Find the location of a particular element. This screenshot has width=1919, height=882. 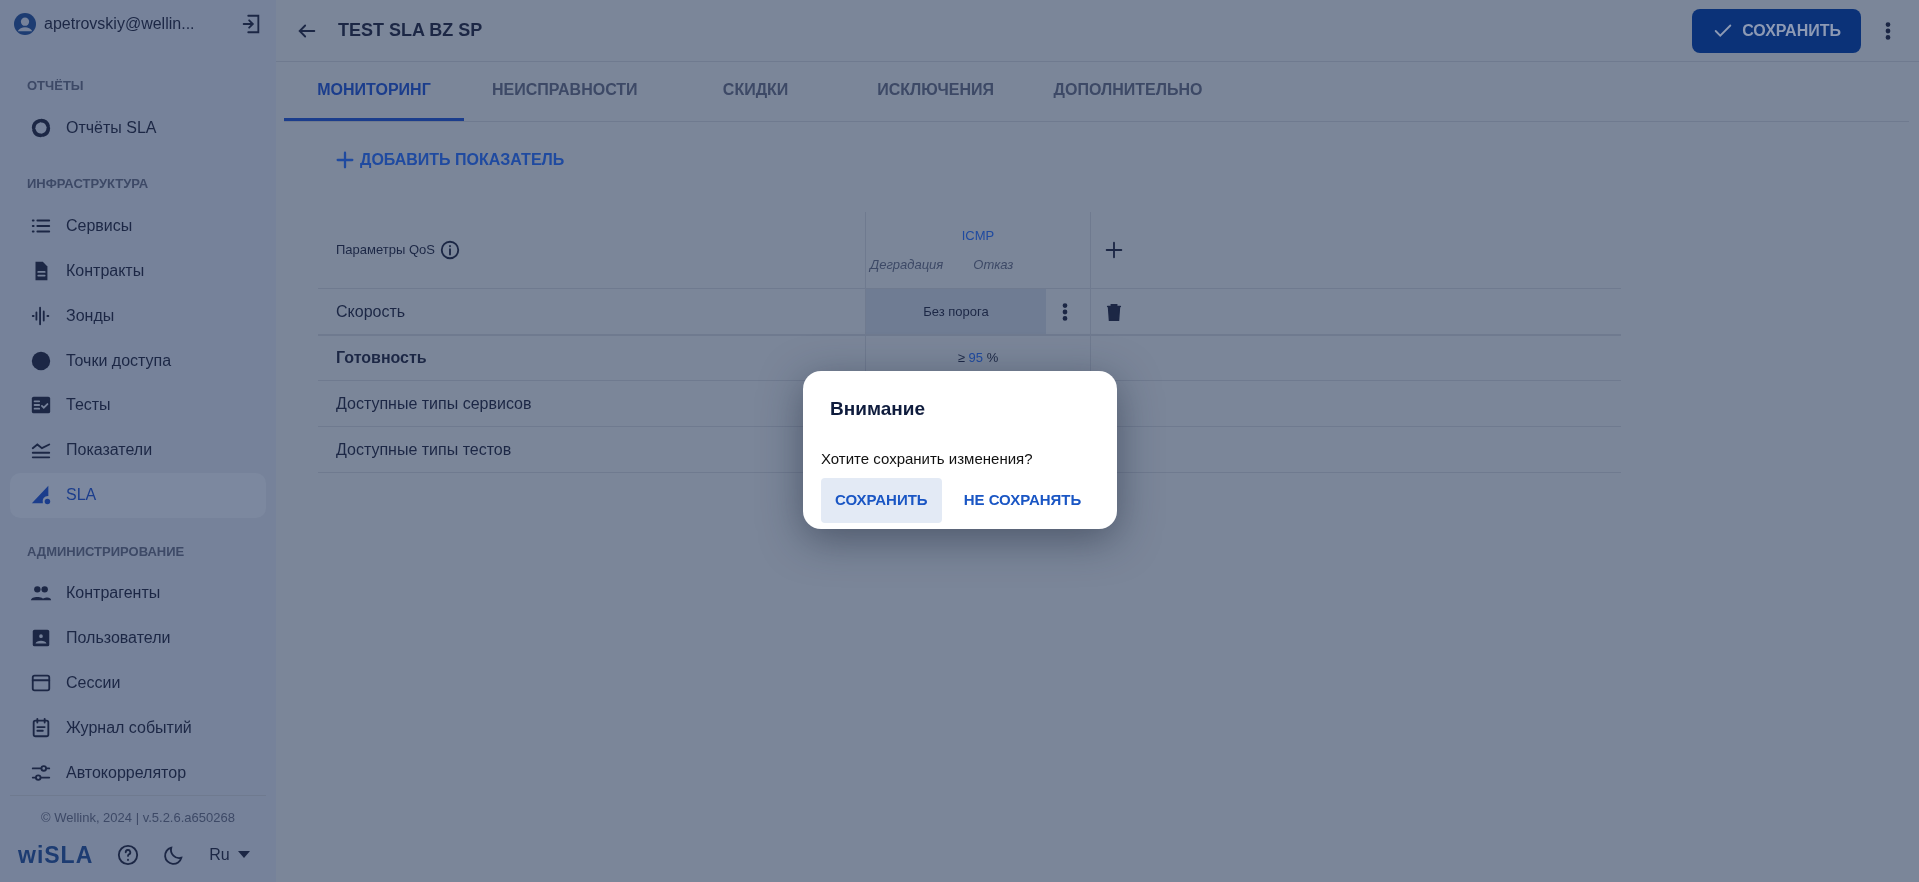

row-label: Доступные типы тестов is located at coordinates (424, 449).